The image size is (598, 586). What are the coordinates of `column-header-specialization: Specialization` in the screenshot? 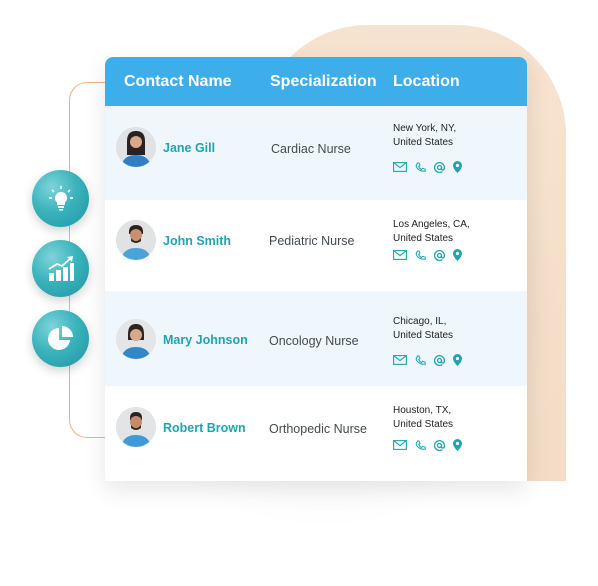 It's located at (323, 82).